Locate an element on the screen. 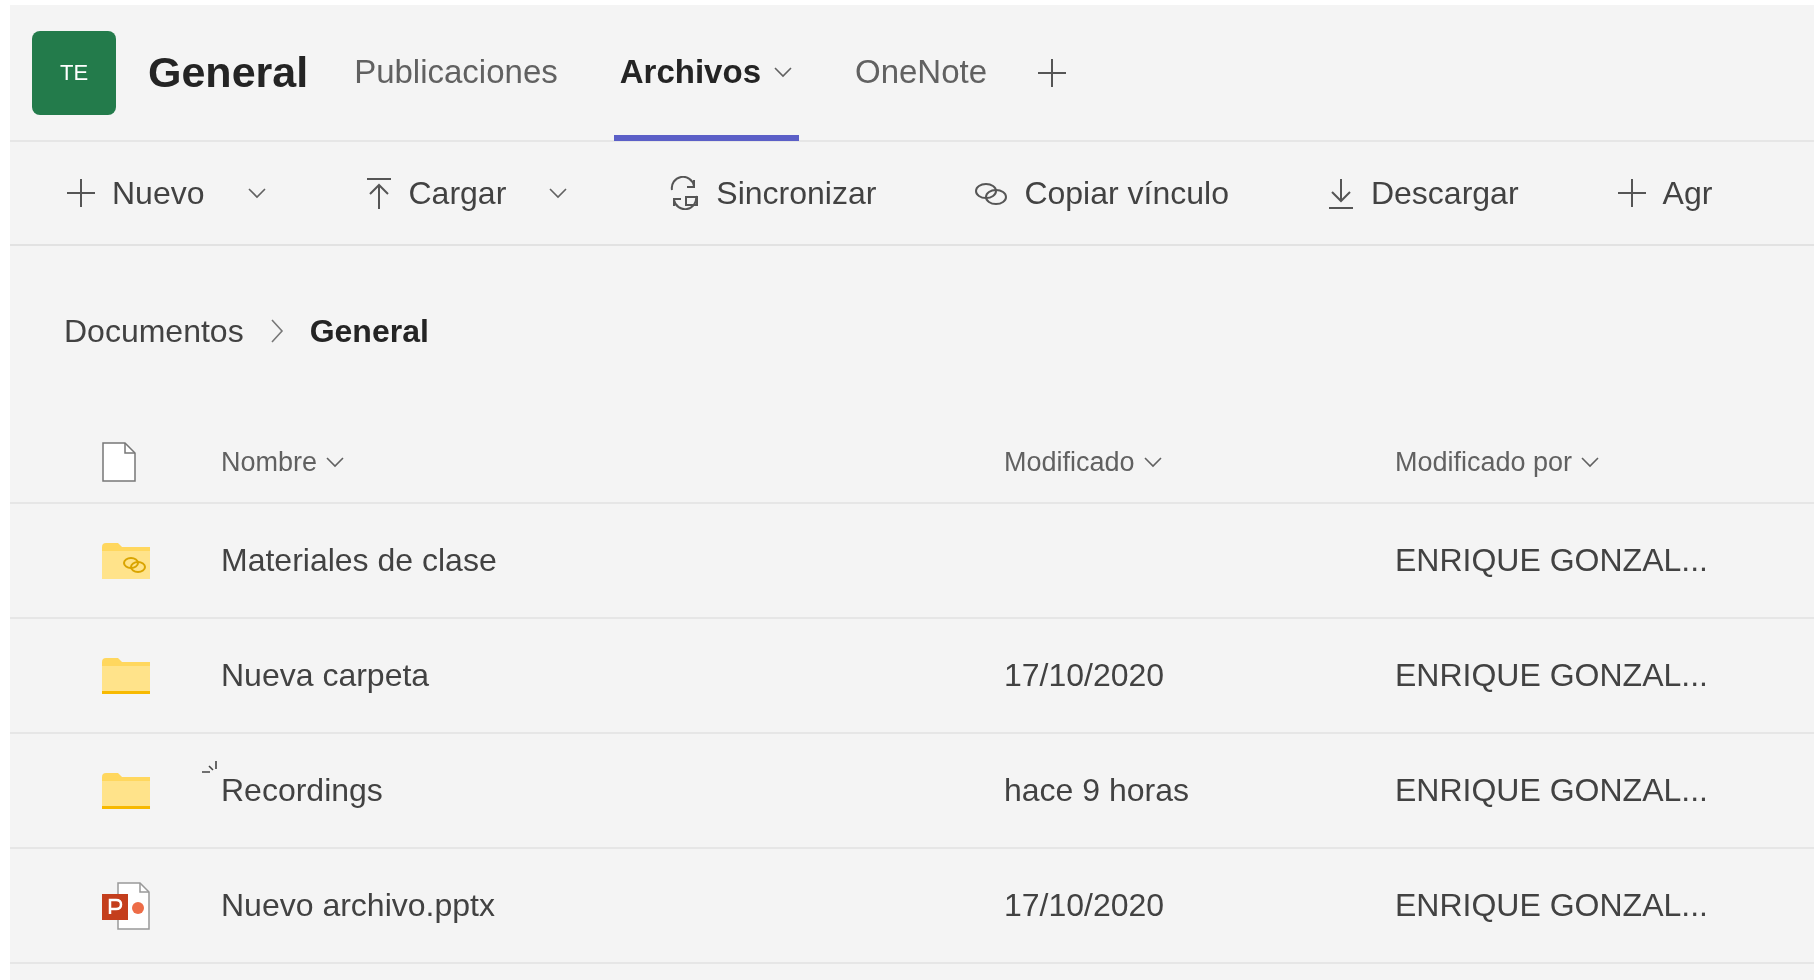 The height and width of the screenshot is (980, 1814). channel-tab: OneNote is located at coordinates (921, 72).